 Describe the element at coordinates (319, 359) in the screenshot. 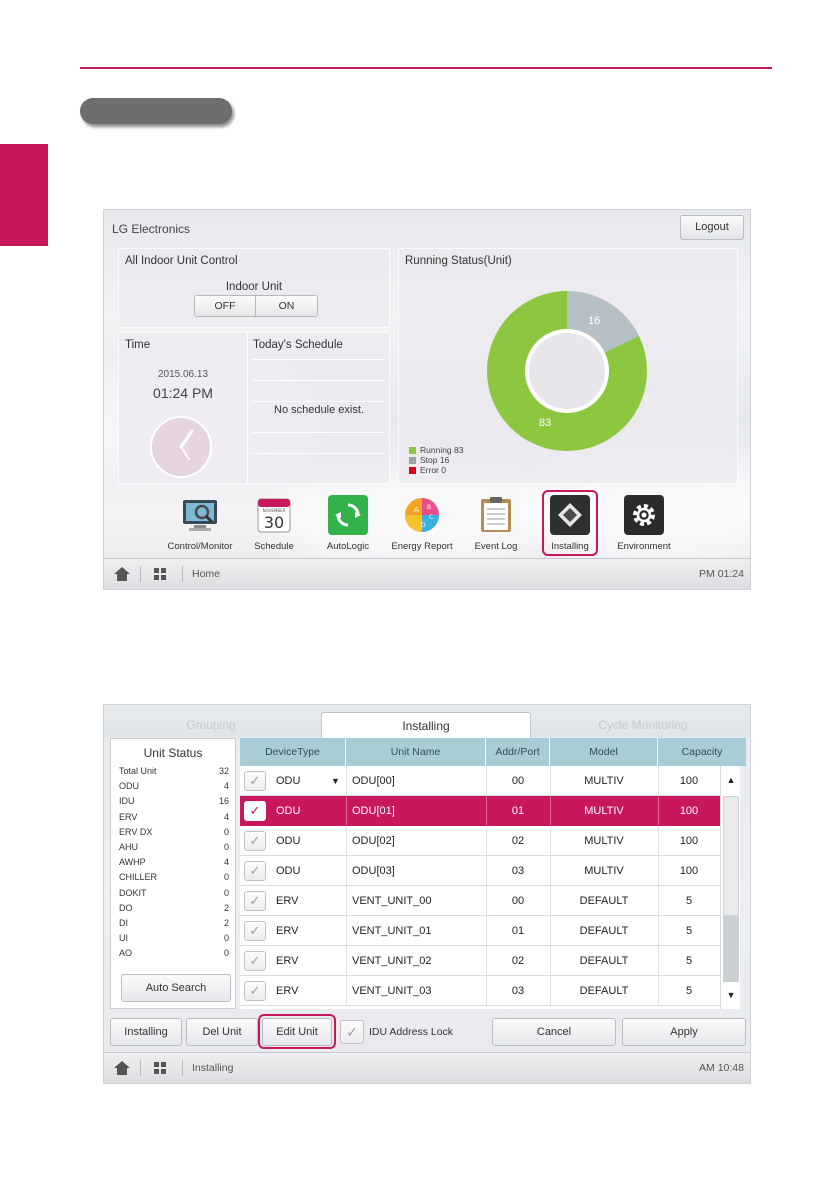

I see `schedule-line` at that location.